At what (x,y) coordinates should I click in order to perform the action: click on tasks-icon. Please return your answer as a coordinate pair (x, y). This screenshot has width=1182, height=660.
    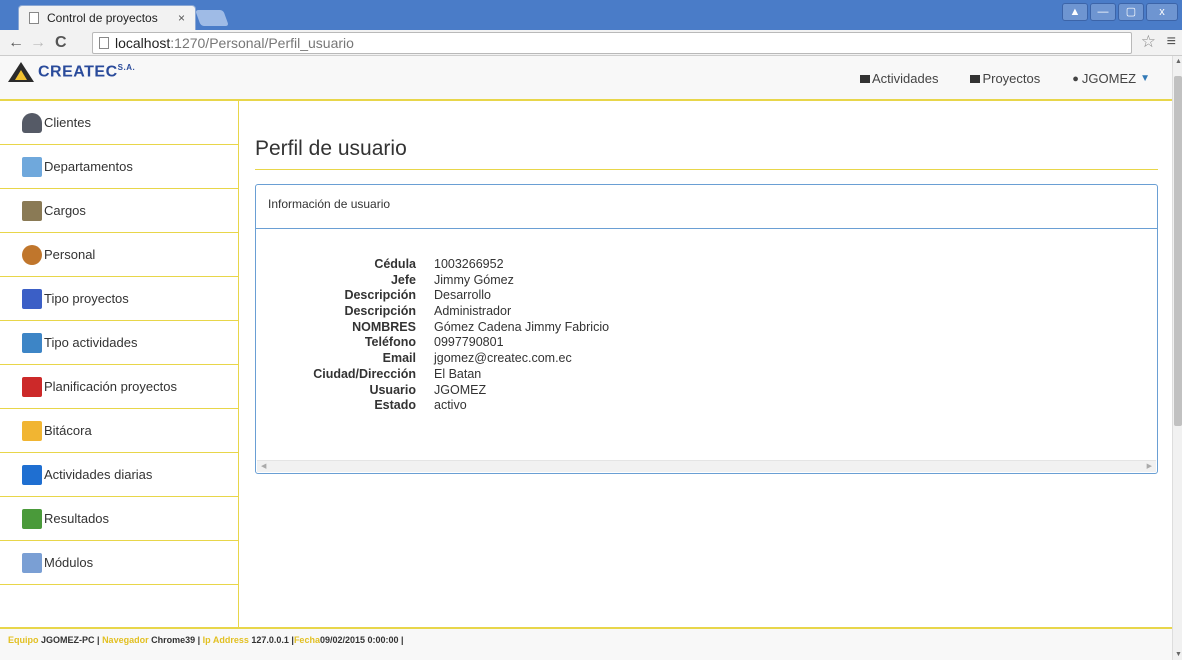
    Looking at the image, I should click on (864, 78).